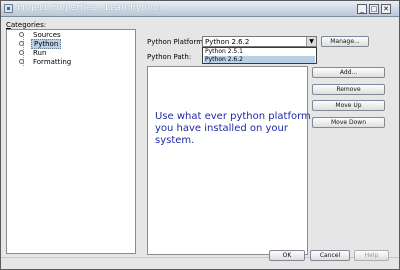 Image resolution: width=400 pixels, height=270 pixels. Describe the element at coordinates (311, 41) in the screenshot. I see `chevron-down-icon: ▼` at that location.